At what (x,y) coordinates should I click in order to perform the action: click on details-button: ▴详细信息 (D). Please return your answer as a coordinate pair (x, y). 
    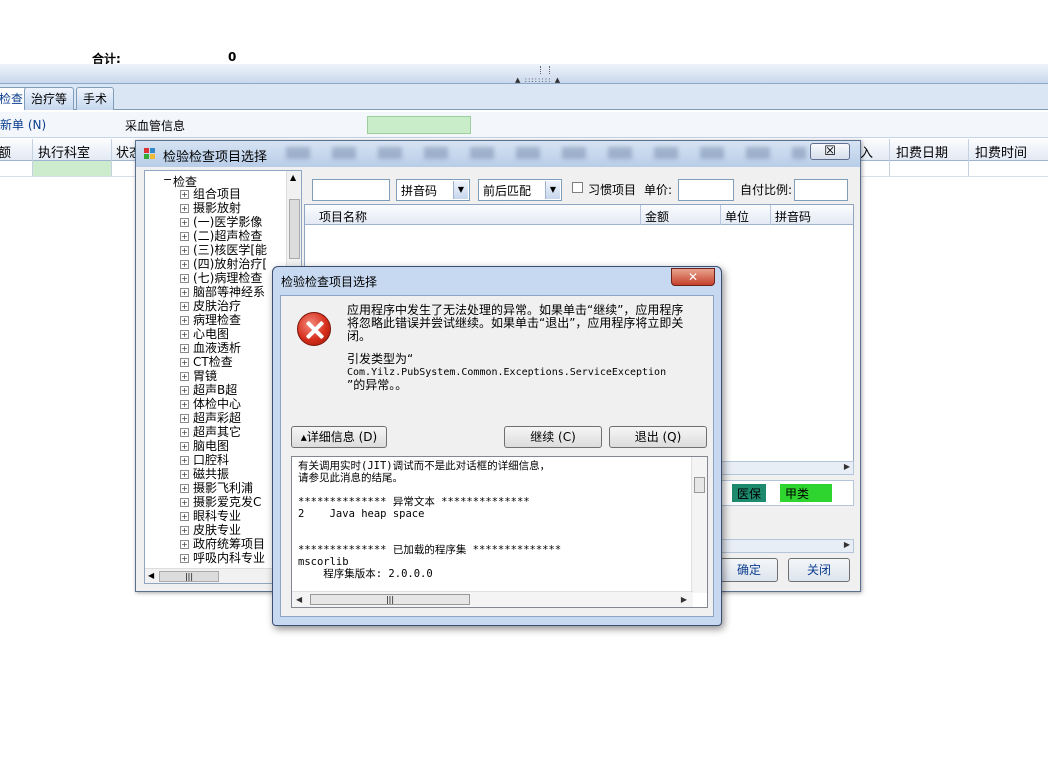
    Looking at the image, I should click on (339, 437).